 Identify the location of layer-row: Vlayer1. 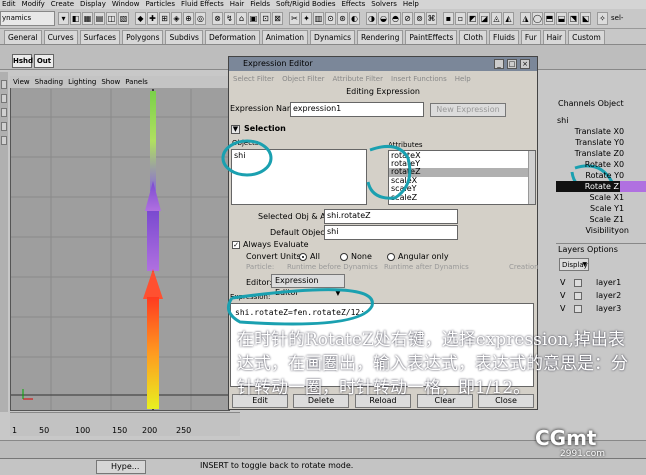
(601, 283).